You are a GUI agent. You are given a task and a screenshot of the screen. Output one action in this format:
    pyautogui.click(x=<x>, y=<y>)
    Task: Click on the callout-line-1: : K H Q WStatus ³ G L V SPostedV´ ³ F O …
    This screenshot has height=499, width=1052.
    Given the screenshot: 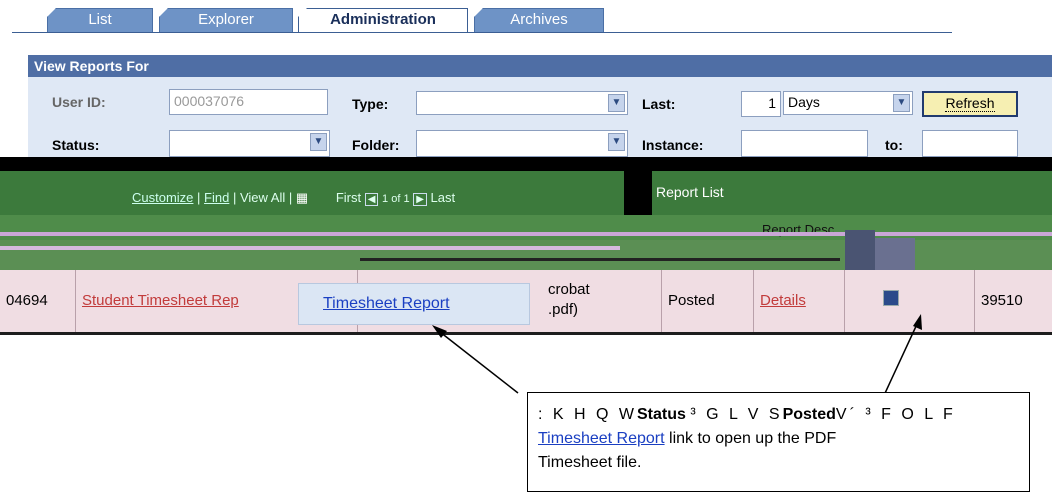 What is the action you would take?
    pyautogui.click(x=747, y=414)
    